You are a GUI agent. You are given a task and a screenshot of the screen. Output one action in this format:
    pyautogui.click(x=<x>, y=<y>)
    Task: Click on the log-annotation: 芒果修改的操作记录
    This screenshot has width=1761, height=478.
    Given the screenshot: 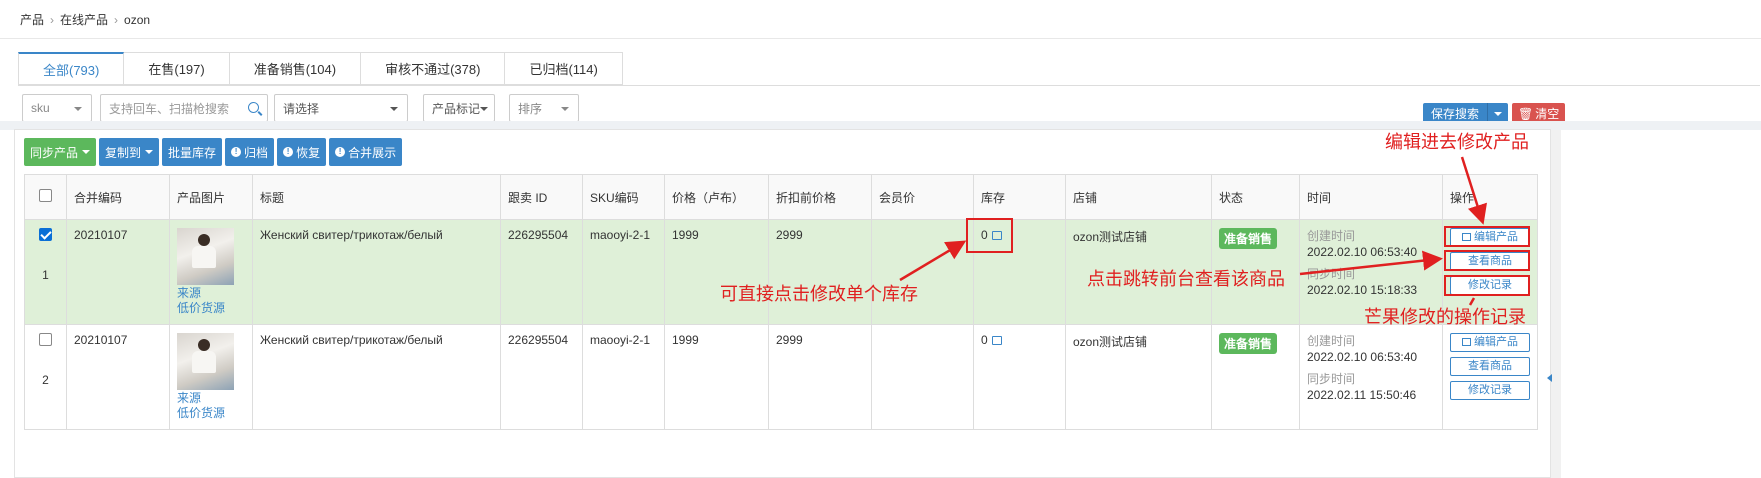 What is the action you would take?
    pyautogui.click(x=1445, y=317)
    